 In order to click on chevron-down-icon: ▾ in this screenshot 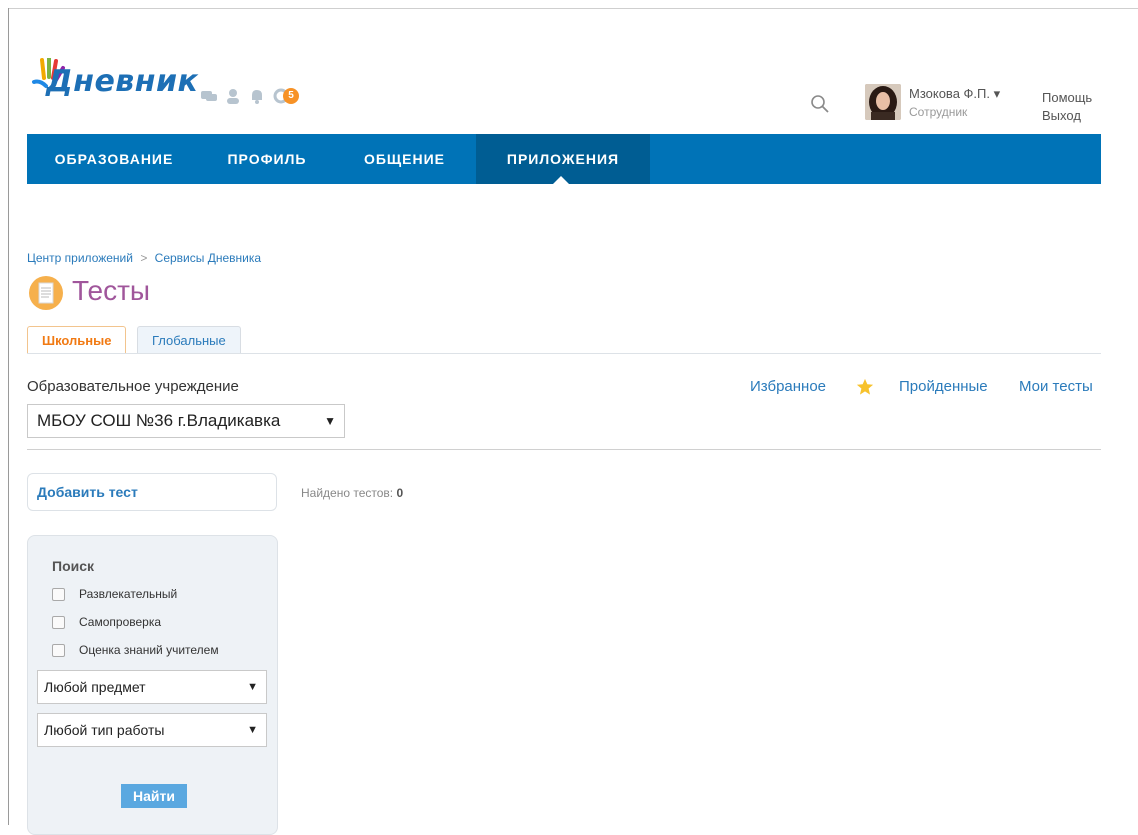, I will do `click(997, 93)`.